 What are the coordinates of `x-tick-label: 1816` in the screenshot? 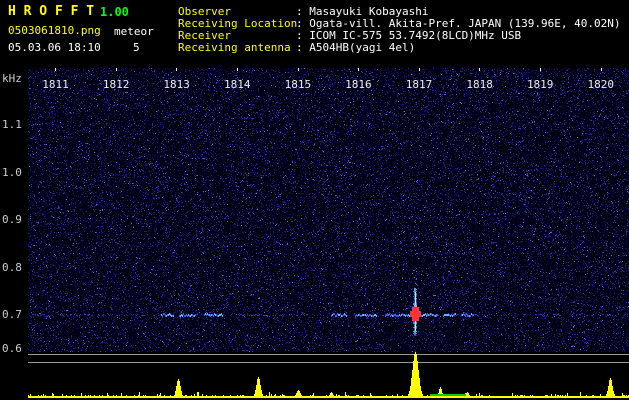 It's located at (358, 84).